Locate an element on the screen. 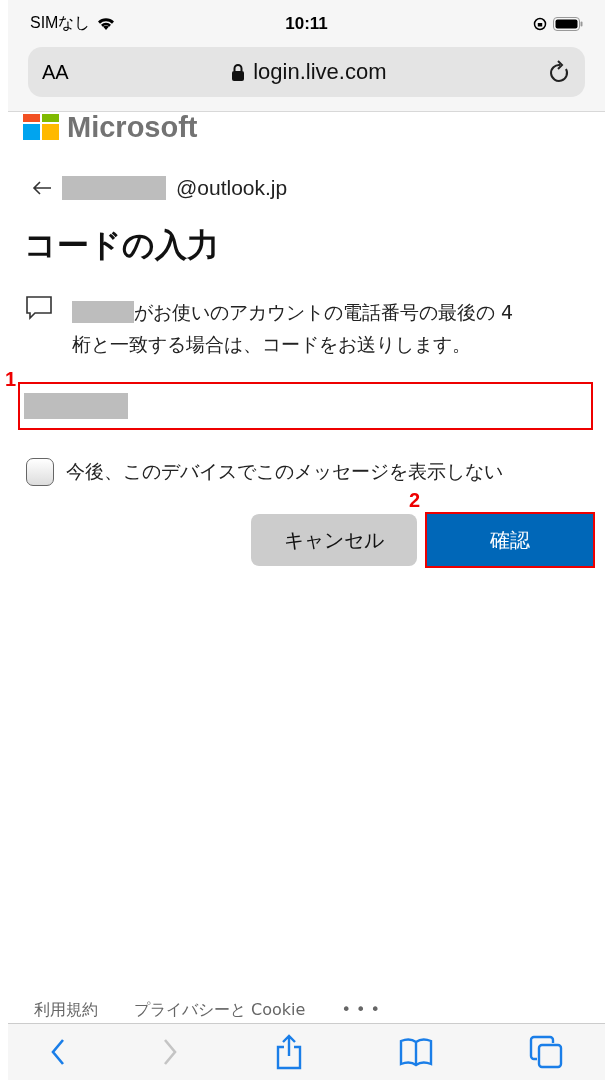 The width and height of the screenshot is (613, 1080). reload-icon is located at coordinates (560, 72).